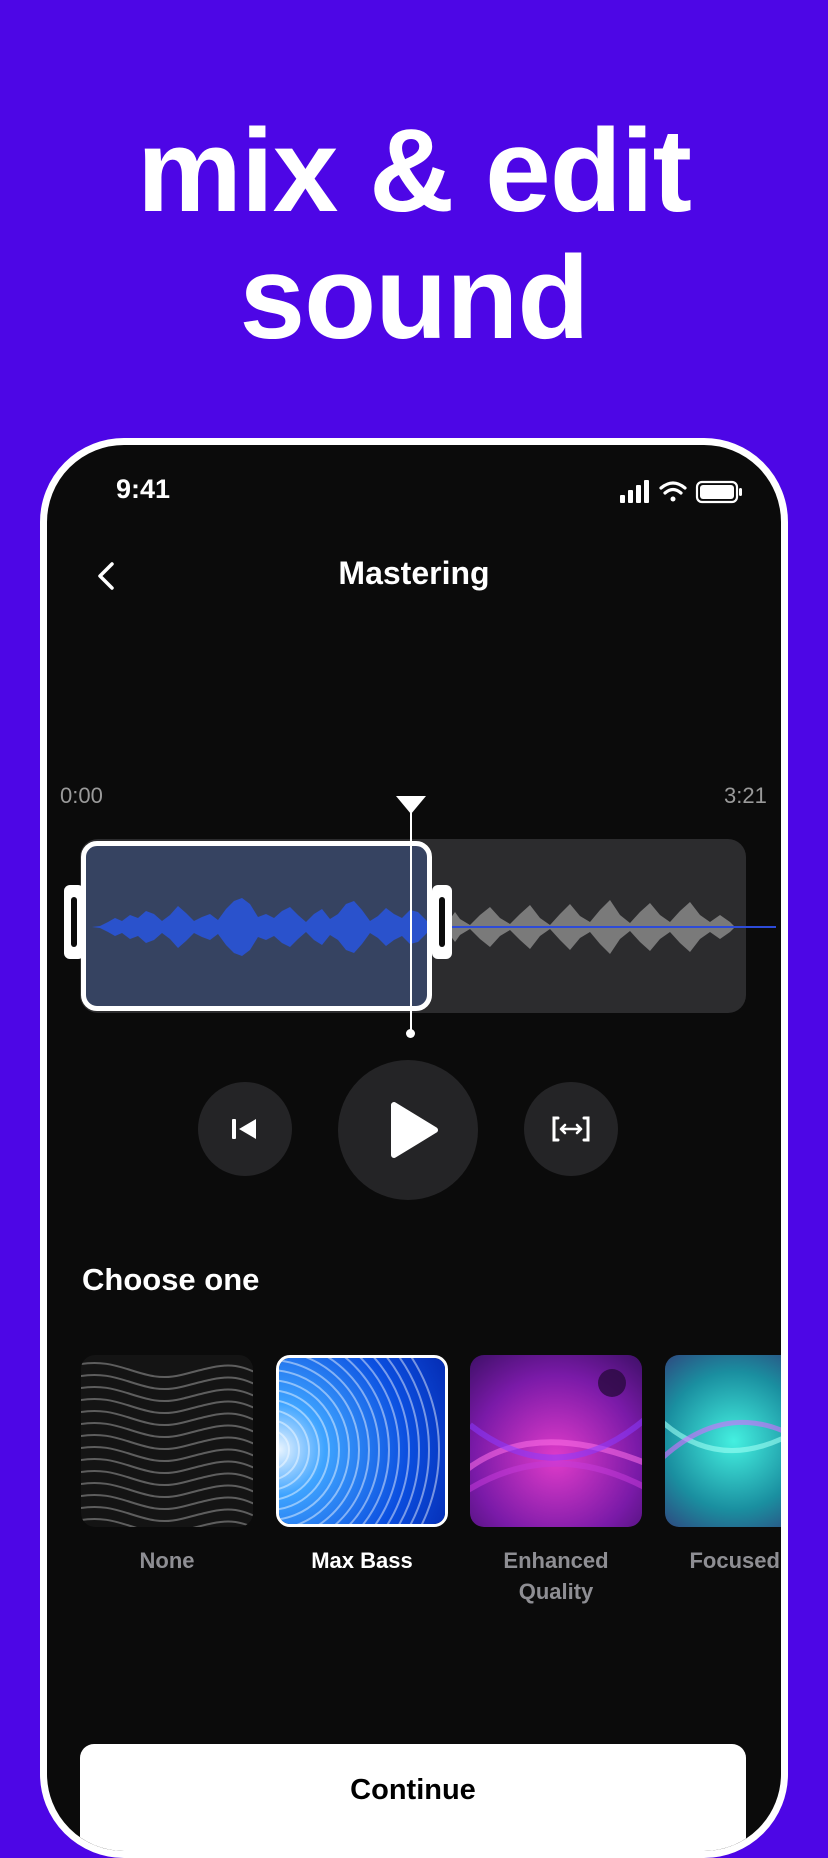 This screenshot has width=828, height=1858. I want to click on option-focused-vocals-label: Focused Vo, so click(735, 1560).